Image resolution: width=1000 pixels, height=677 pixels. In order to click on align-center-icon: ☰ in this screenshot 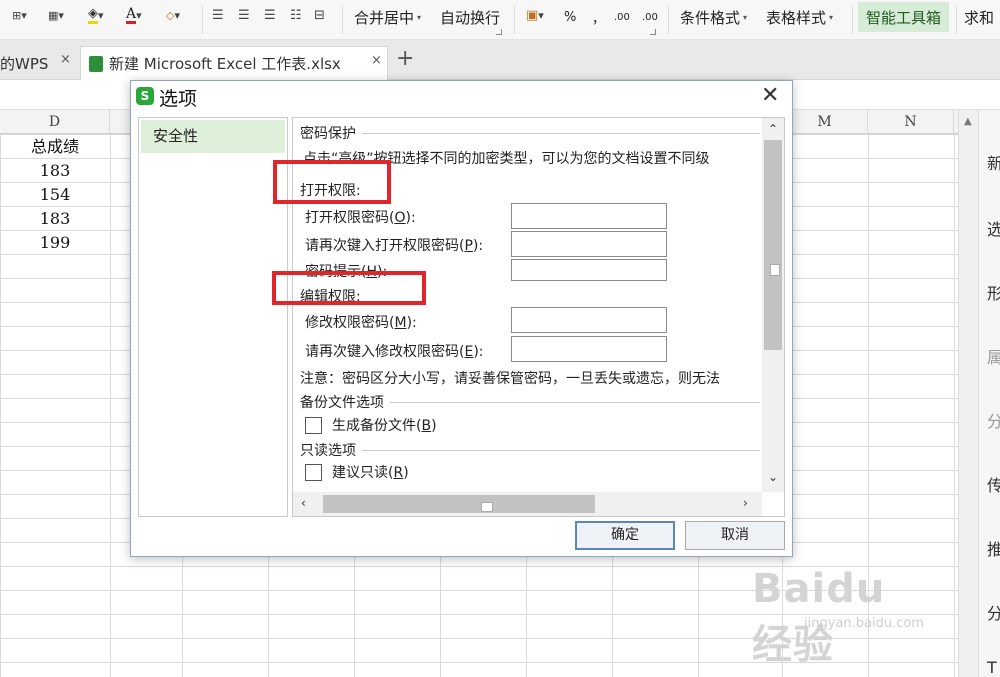, I will do `click(244, 15)`.